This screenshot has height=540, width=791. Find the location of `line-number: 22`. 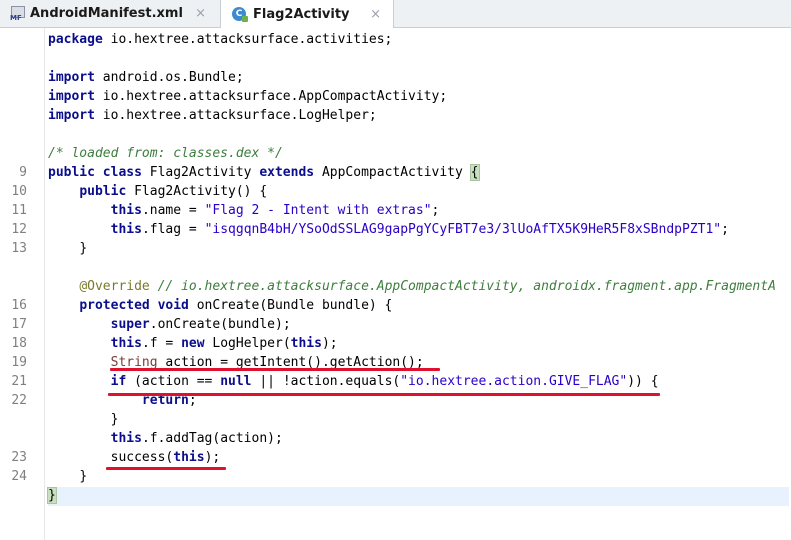

line-number: 22 is located at coordinates (19, 400).